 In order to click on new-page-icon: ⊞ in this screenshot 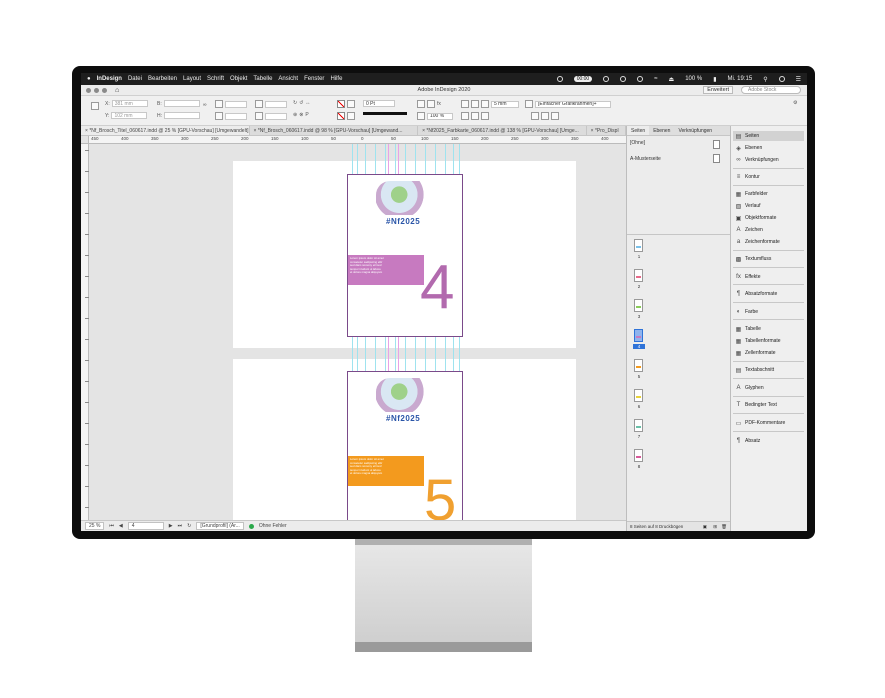, I will do `click(715, 527)`.